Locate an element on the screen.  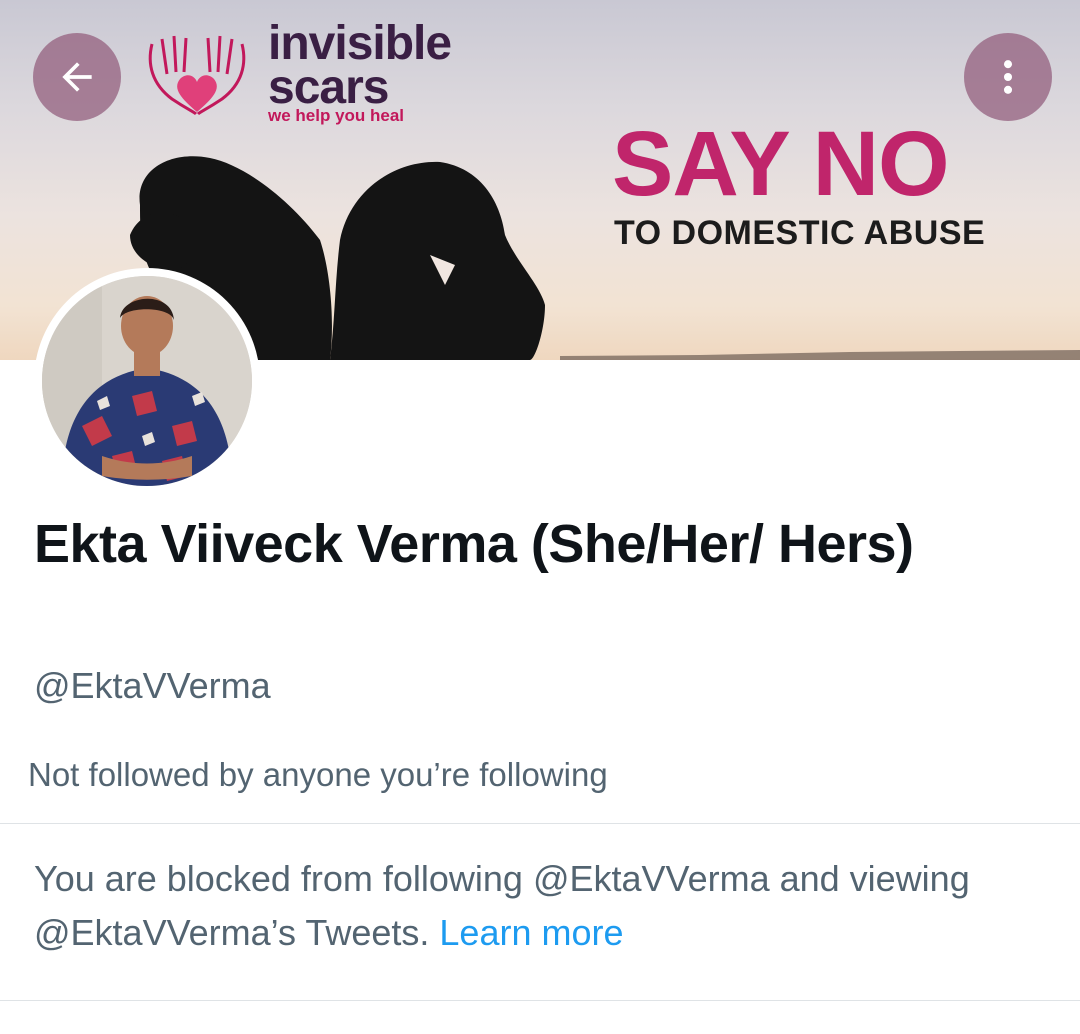
more-vertical-icon is located at coordinates (1008, 77).